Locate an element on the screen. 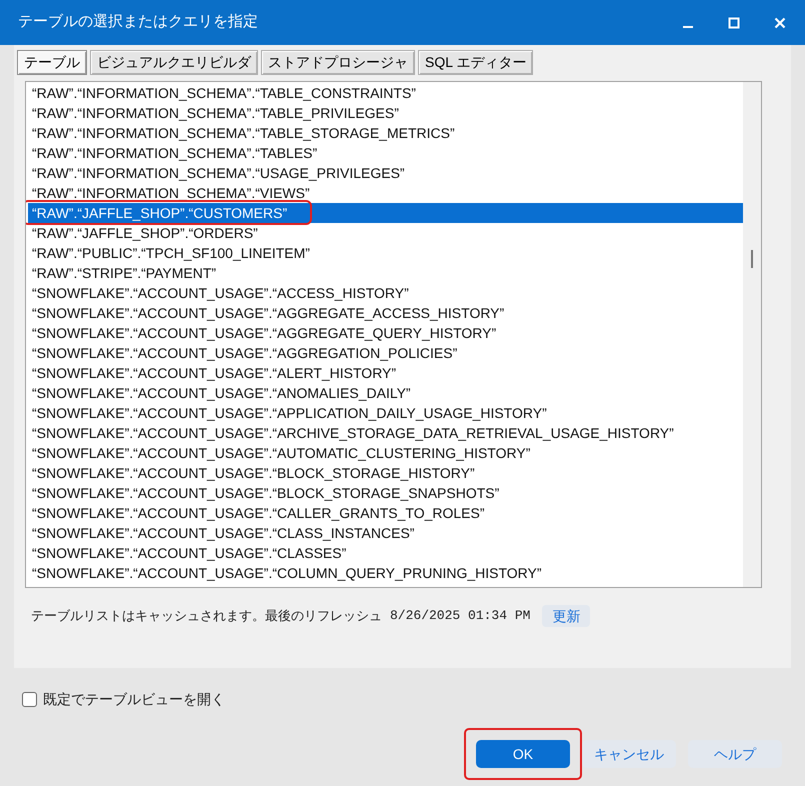  table-list-item: “RAW”.“PUBLIC”.“TPCH_SF100_LINEITEM” is located at coordinates (385, 253).